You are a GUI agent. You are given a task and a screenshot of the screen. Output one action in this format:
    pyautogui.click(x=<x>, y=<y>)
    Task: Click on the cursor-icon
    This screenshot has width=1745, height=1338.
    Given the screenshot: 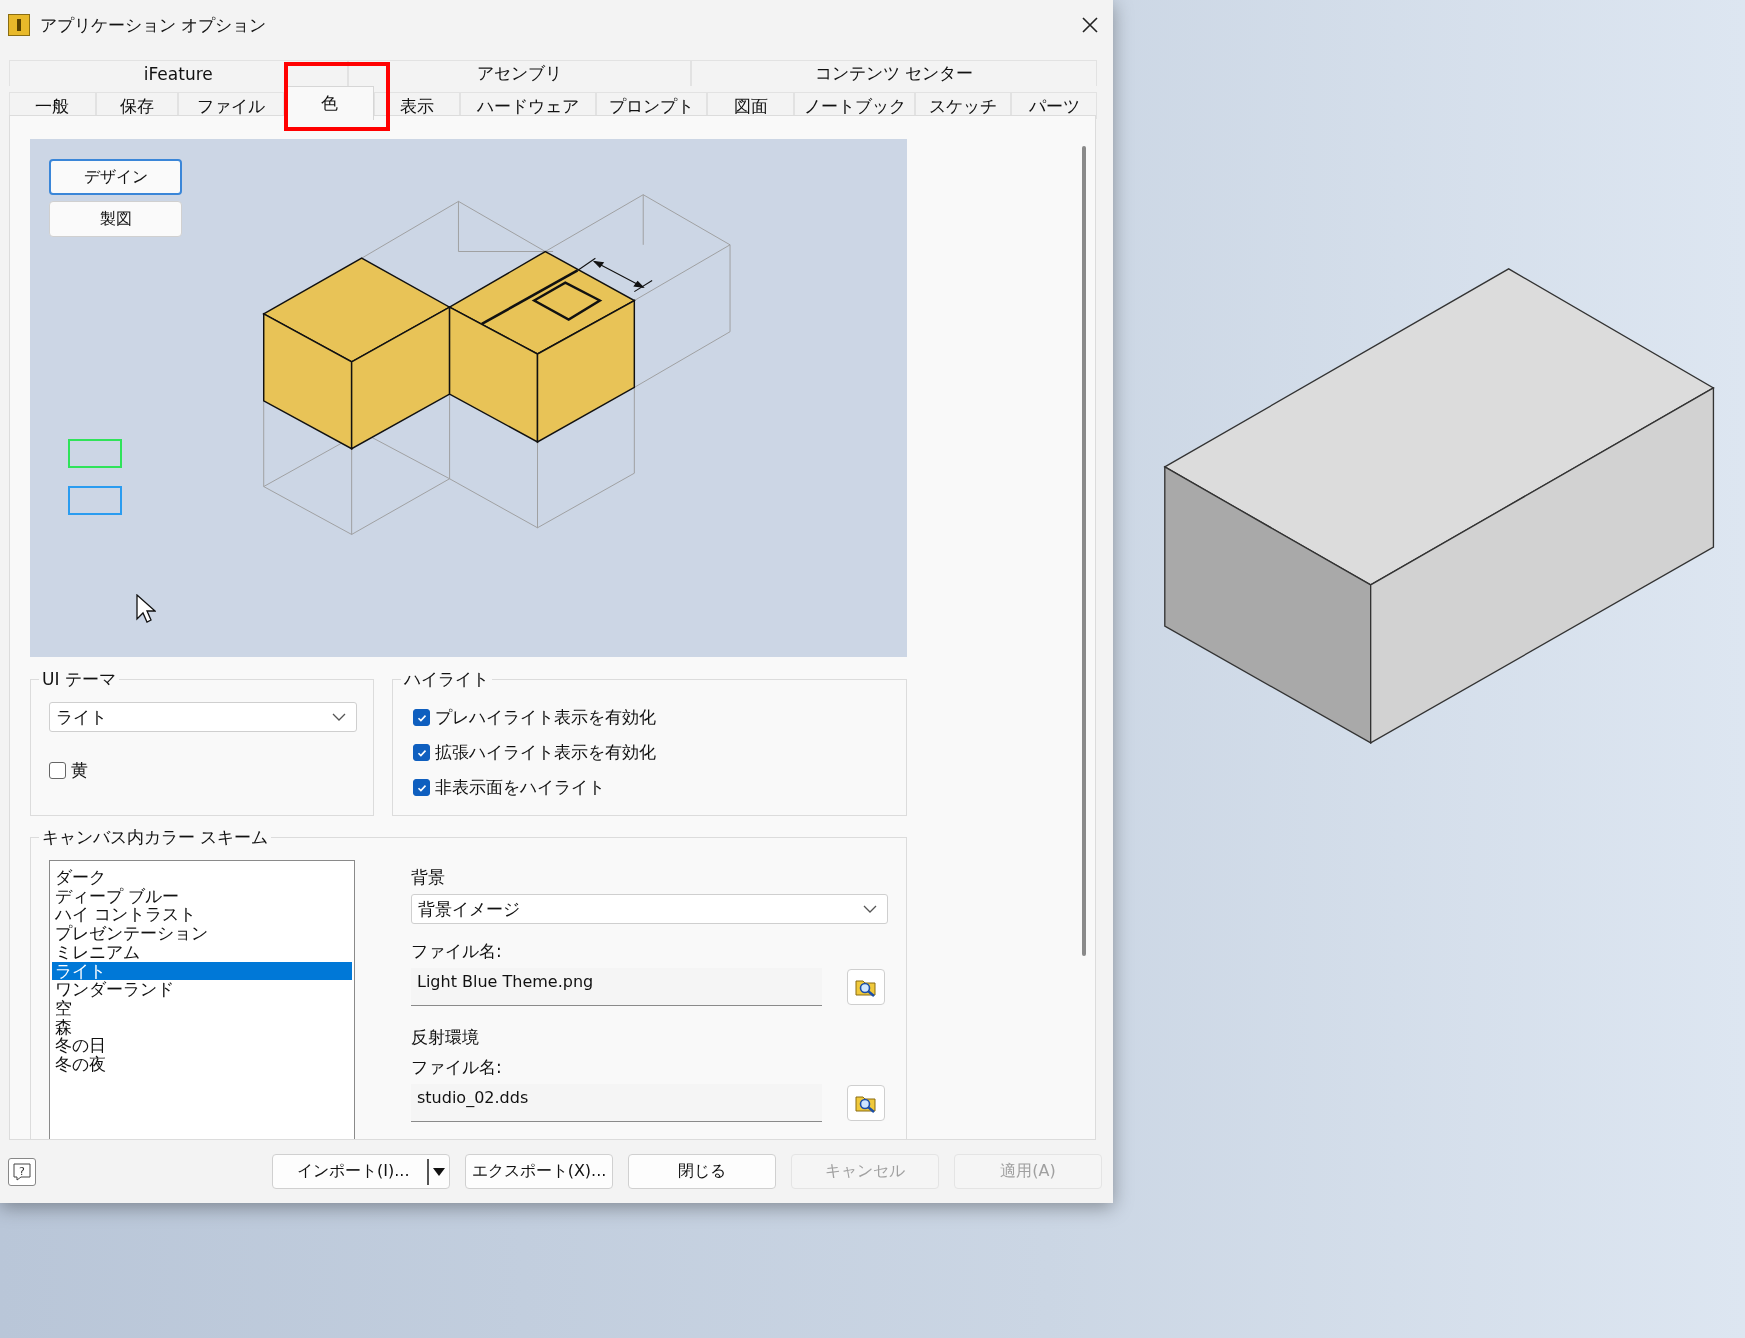 What is the action you would take?
    pyautogui.click(x=146, y=609)
    